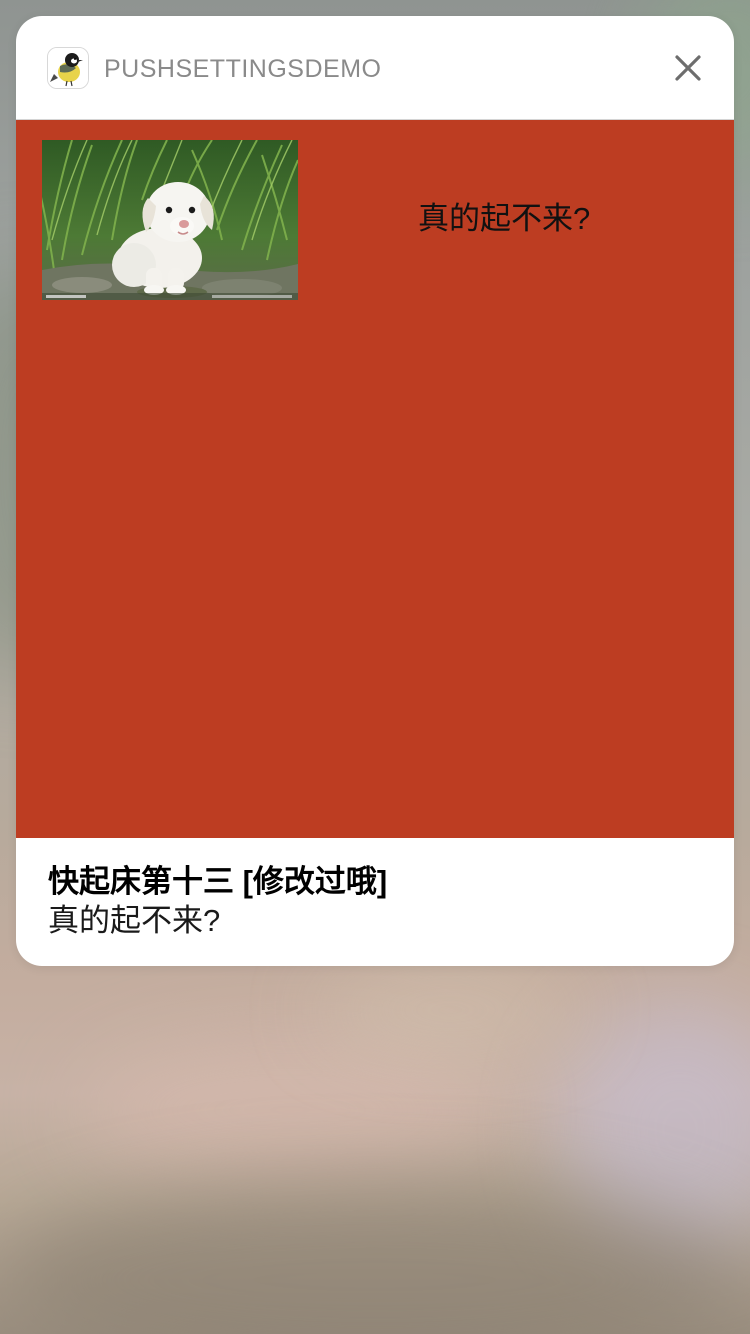  I want to click on notification-header: PUSHSETTINGSDEMO, so click(375, 68).